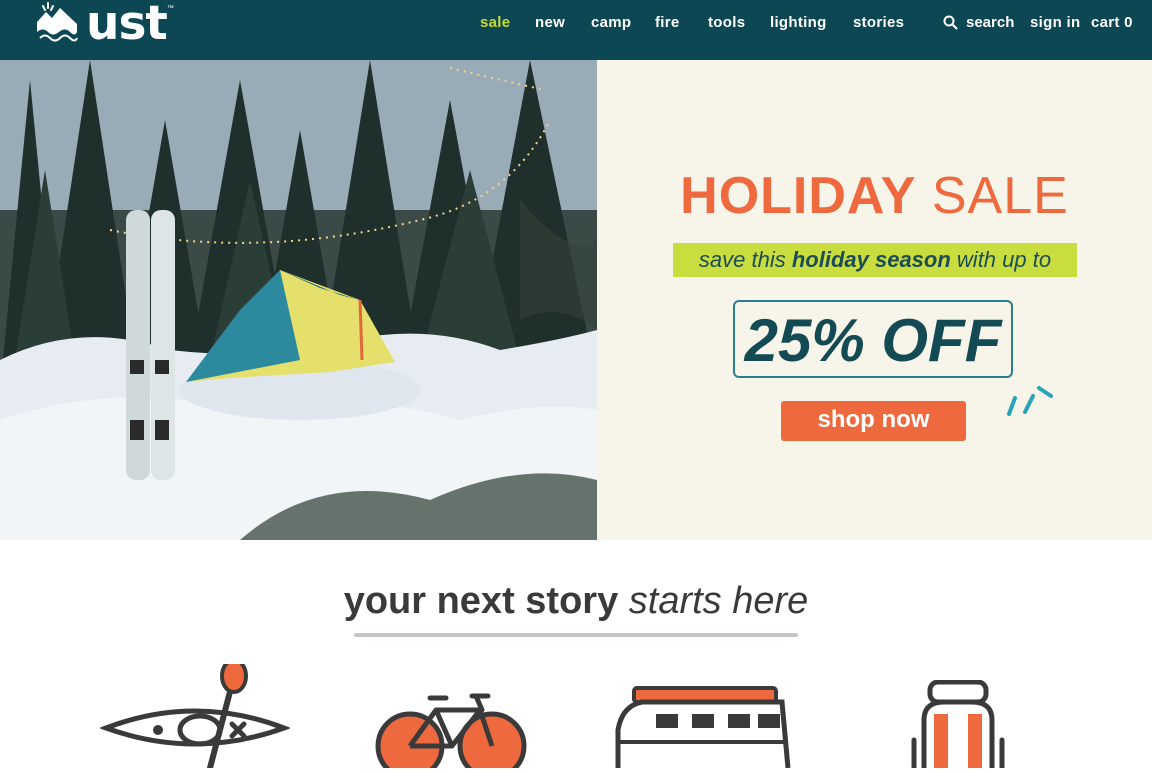  Describe the element at coordinates (1112, 22) in the screenshot. I see `cart-link: cart 0` at that location.